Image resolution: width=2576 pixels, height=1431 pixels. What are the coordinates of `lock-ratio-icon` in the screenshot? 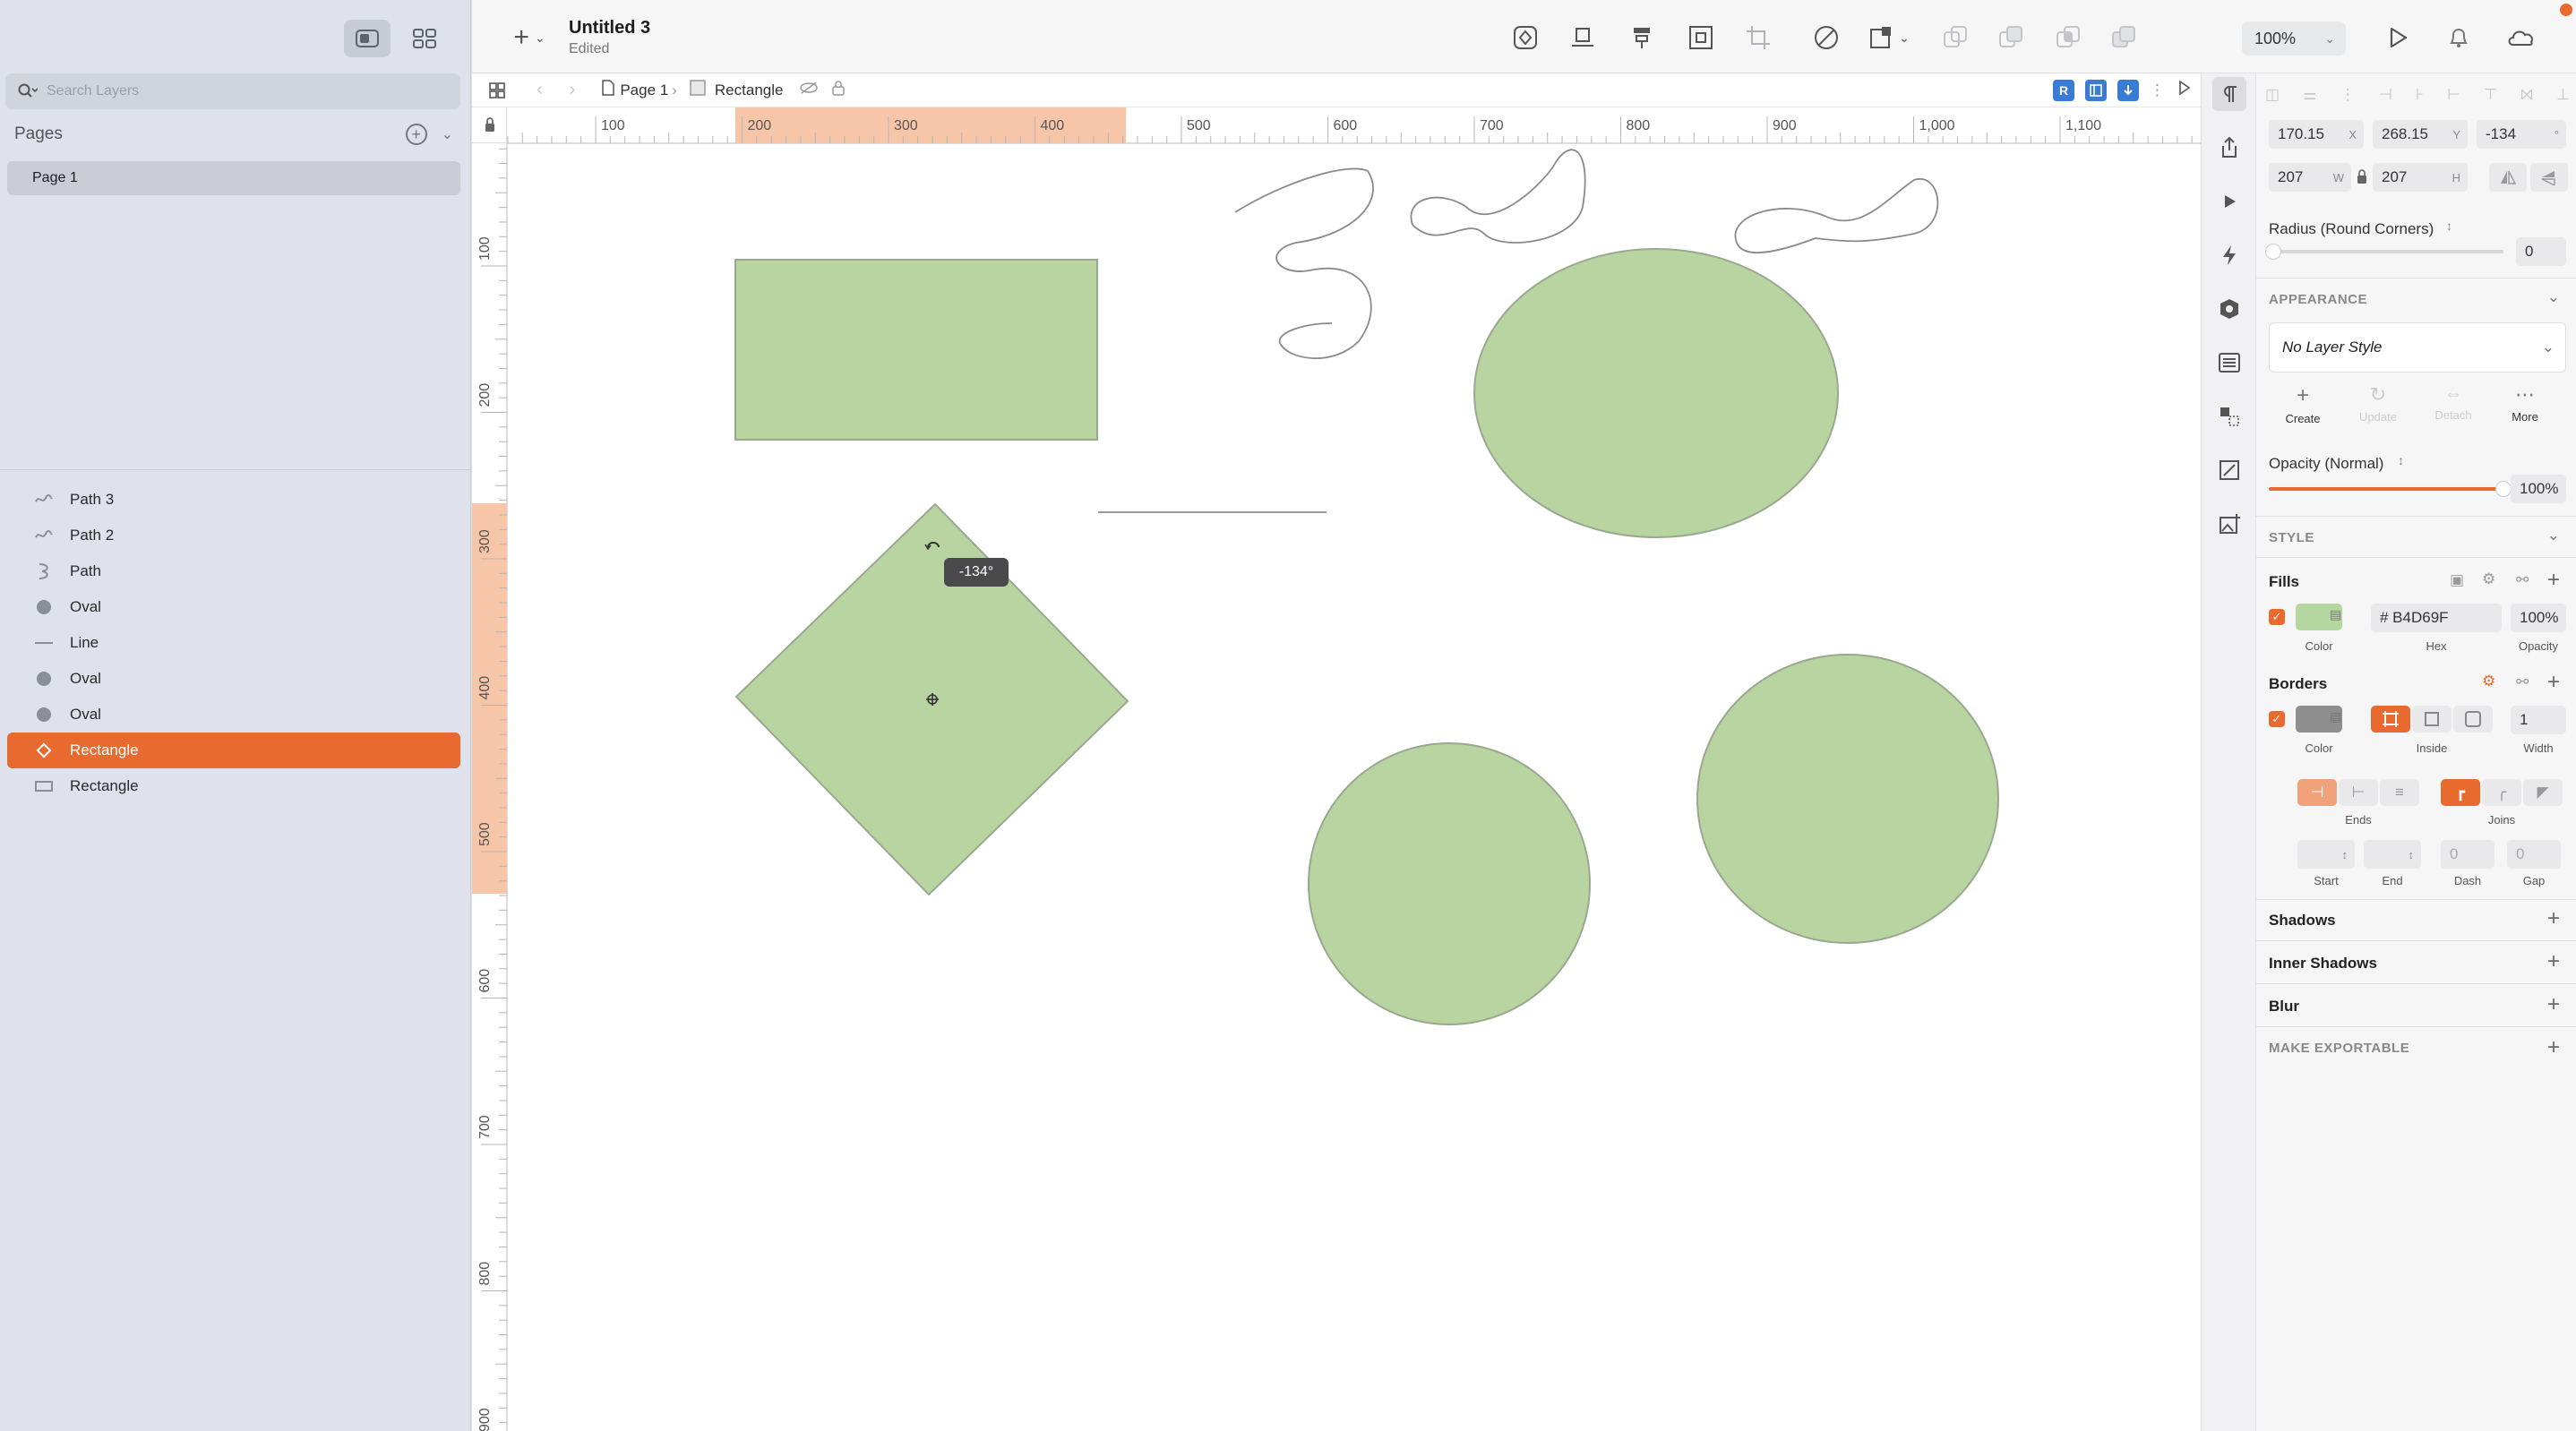 It's located at (2362, 178).